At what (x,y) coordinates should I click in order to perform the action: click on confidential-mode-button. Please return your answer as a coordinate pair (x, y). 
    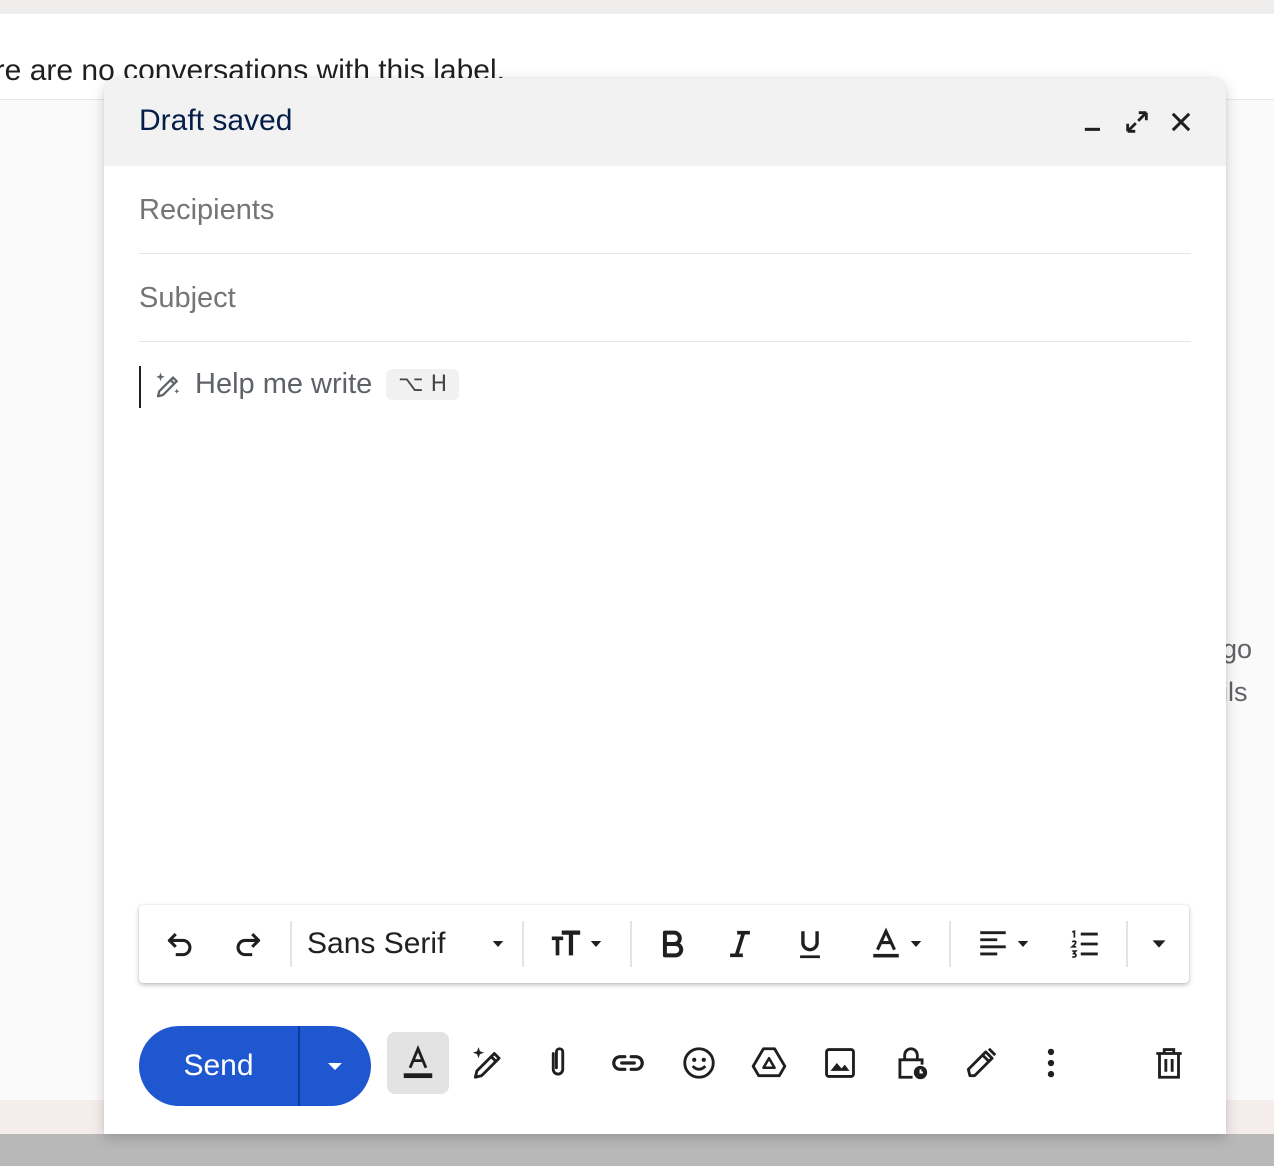
    Looking at the image, I should click on (911, 1063).